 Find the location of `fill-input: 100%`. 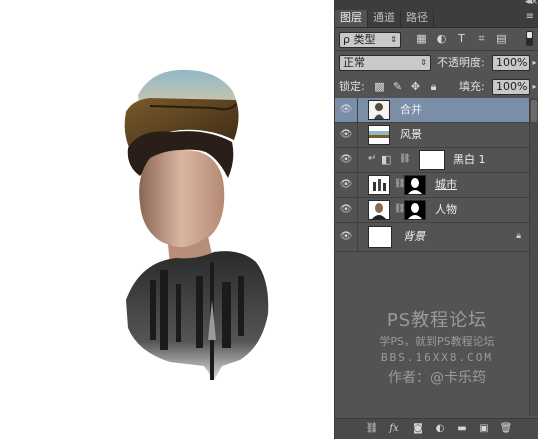

fill-input: 100% is located at coordinates (511, 87).